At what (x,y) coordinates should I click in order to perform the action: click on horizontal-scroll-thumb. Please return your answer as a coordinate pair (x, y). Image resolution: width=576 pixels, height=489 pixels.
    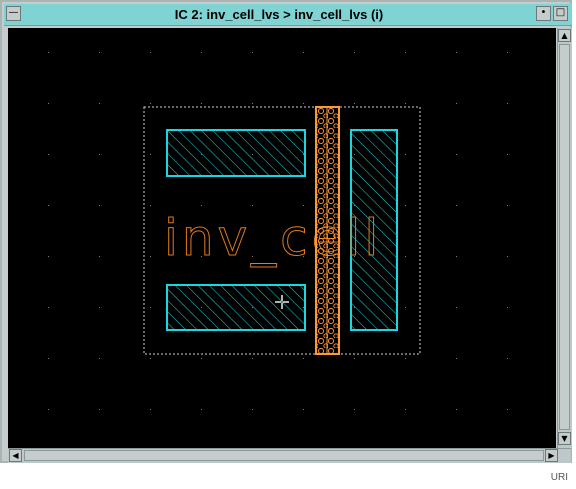
    Looking at the image, I should click on (284, 455).